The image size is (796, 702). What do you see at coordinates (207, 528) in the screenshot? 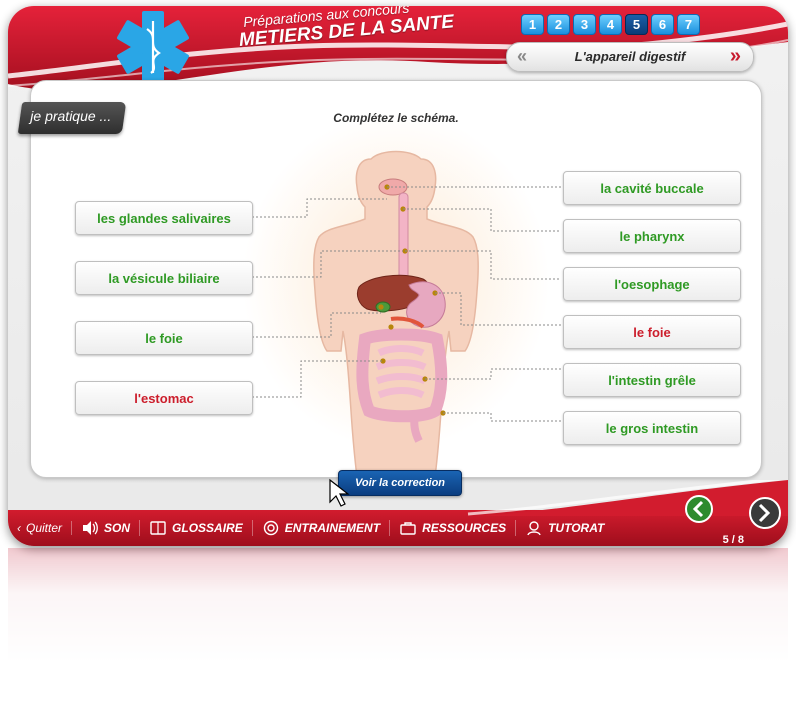
I see `glossary-label: GLOSSAIRE` at bounding box center [207, 528].